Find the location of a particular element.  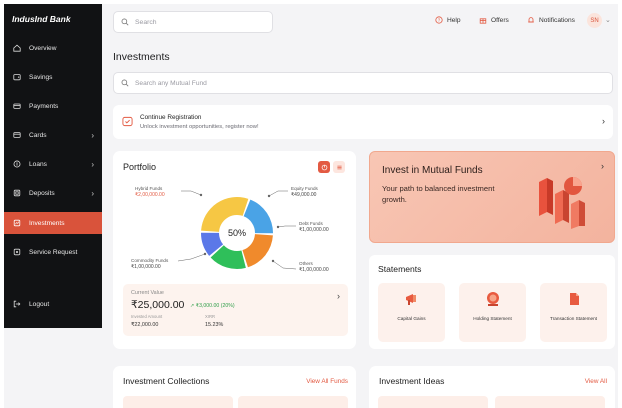

offers-button: Offers is located at coordinates (494, 20).